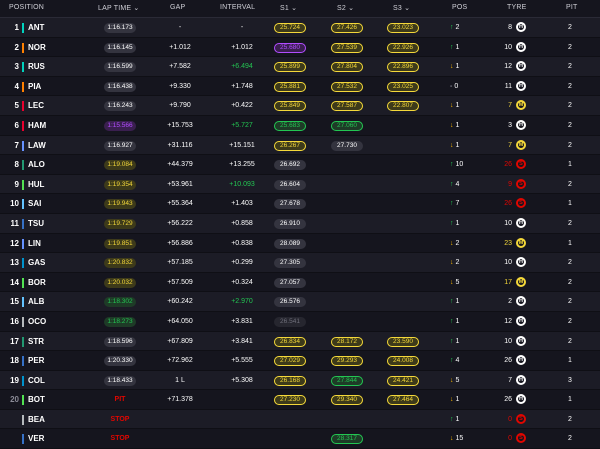  What do you see at coordinates (403, 86) in the screenshot?
I see `sector-3: 23.025` at bounding box center [403, 86].